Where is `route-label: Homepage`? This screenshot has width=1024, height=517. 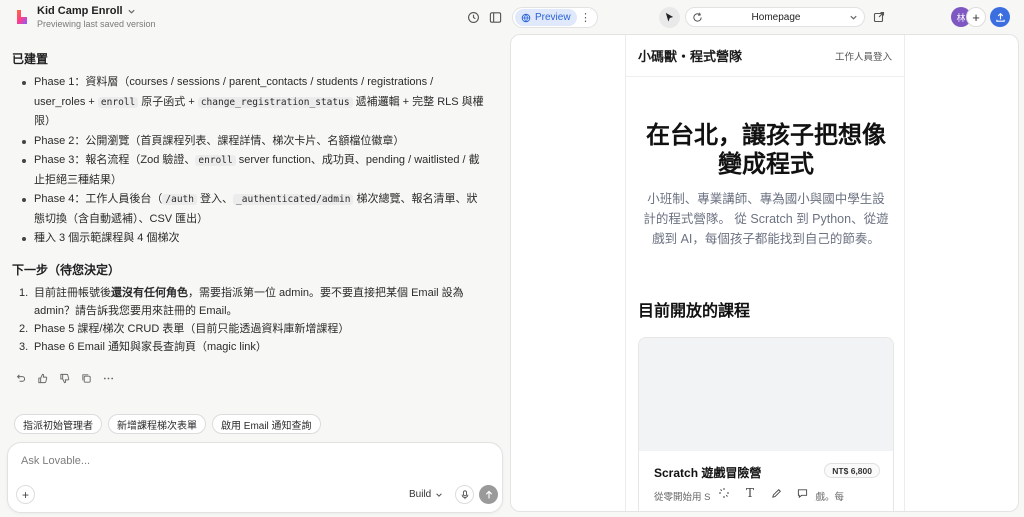
route-label: Homepage is located at coordinates (776, 17).